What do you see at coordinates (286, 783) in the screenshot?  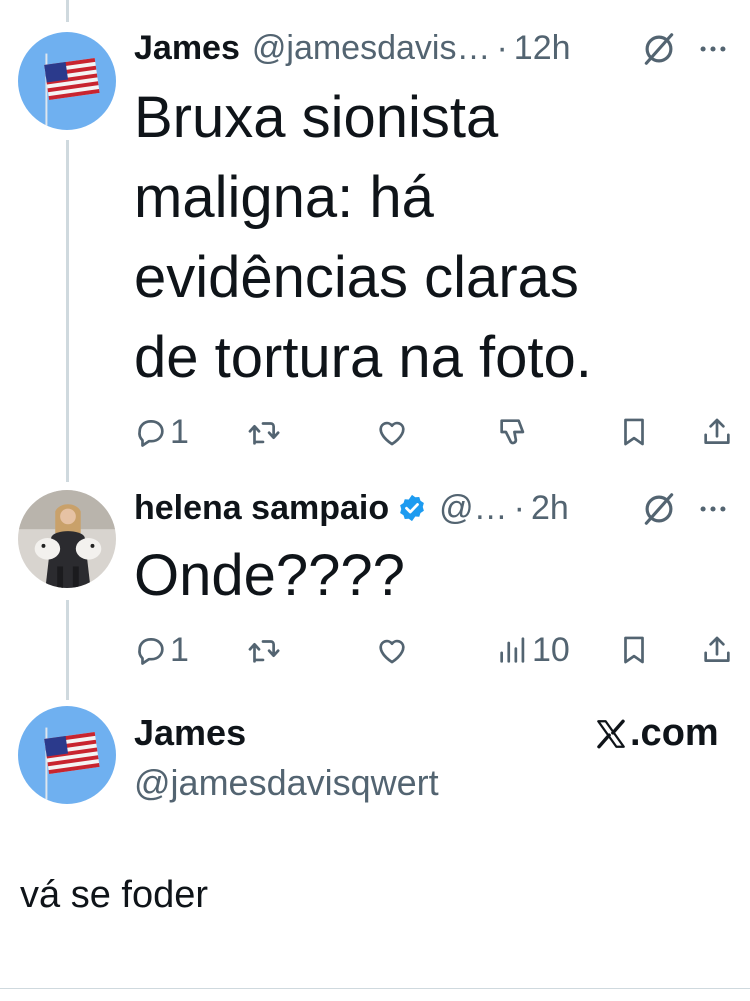 I see `quote-author-handle: @jamesdavisqwert` at bounding box center [286, 783].